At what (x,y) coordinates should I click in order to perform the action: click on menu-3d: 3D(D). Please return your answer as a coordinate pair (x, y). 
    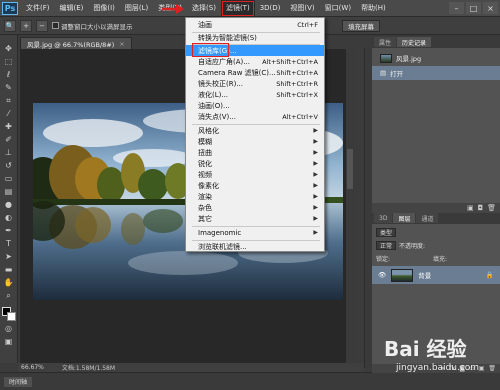
    Looking at the image, I should click on (270, 8).